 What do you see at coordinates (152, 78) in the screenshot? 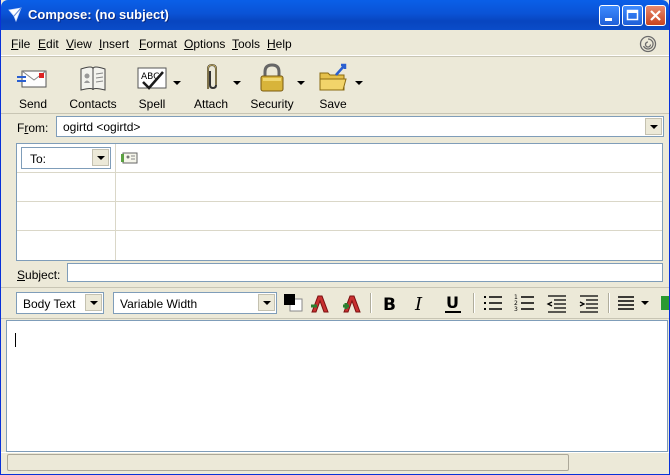
I see `spellcheck-icon: ABC` at bounding box center [152, 78].